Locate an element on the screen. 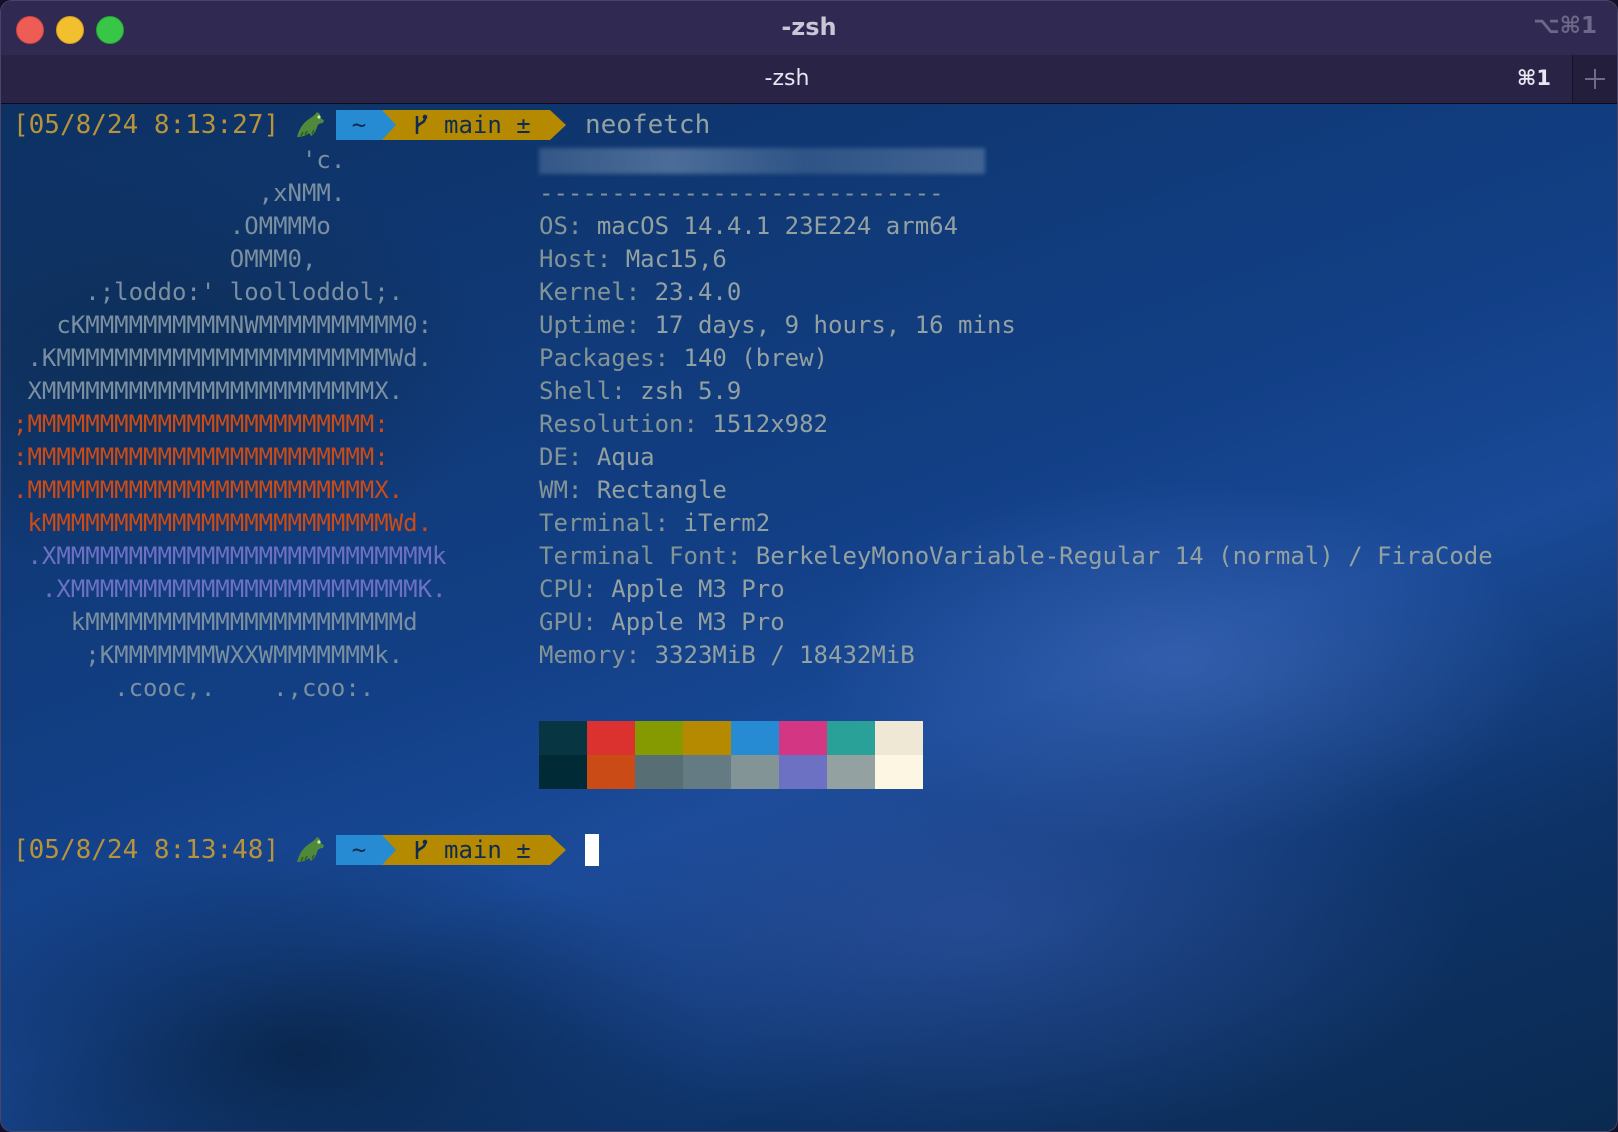 The height and width of the screenshot is (1132, 1618). info-key: GPU is located at coordinates (561, 622).